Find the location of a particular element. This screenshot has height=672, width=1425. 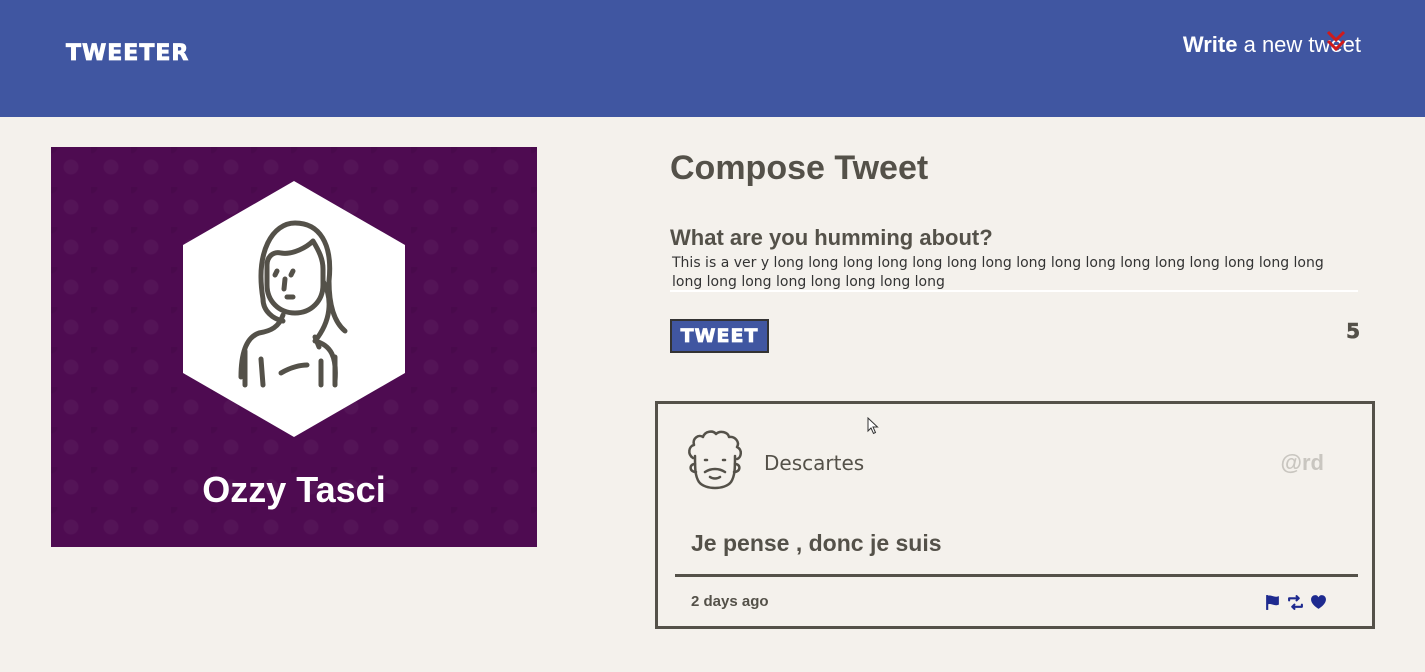

character-counter: 5 is located at coordinates (1353, 331).